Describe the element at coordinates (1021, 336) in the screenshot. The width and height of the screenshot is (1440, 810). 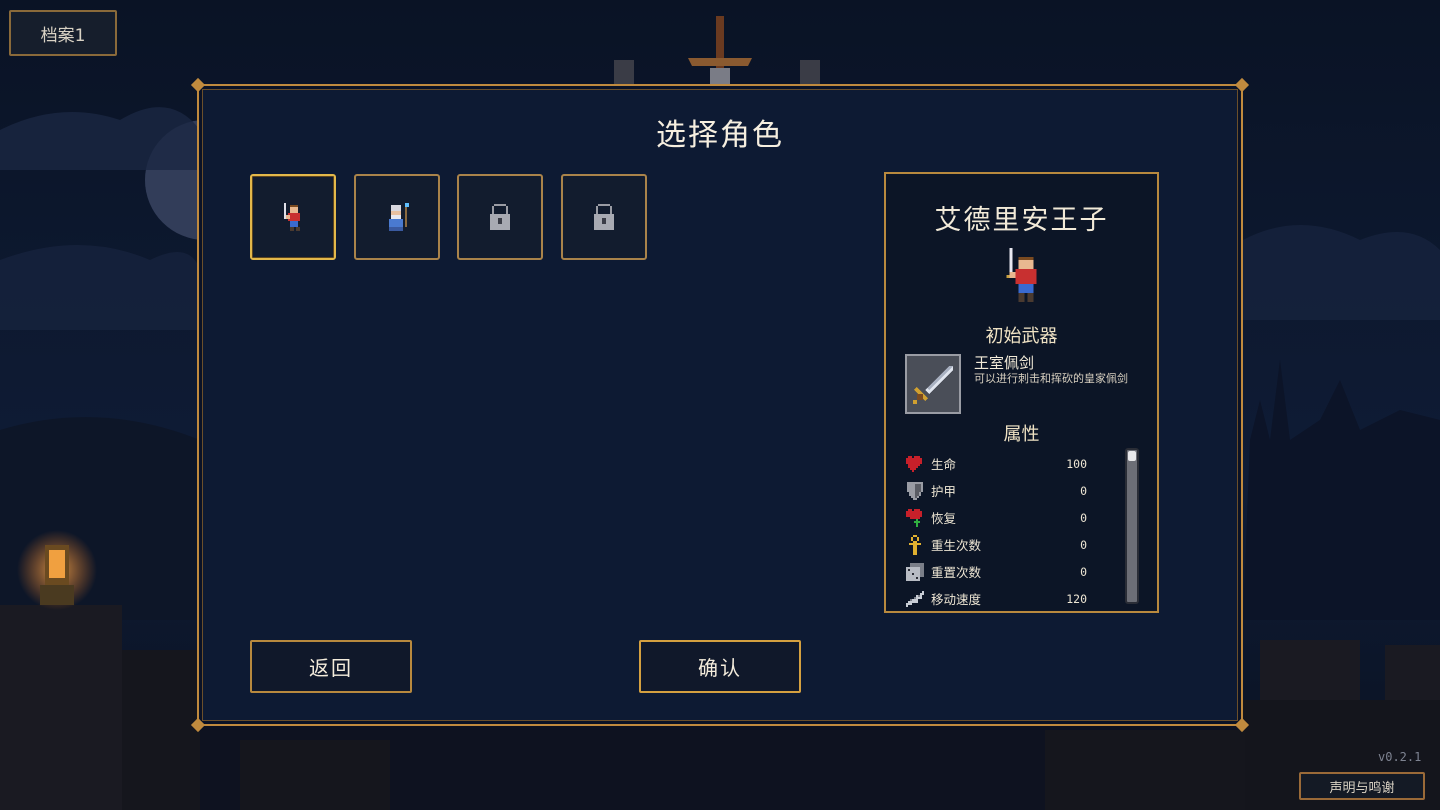
I see `starting-weapon-heading: 初始武器` at that location.